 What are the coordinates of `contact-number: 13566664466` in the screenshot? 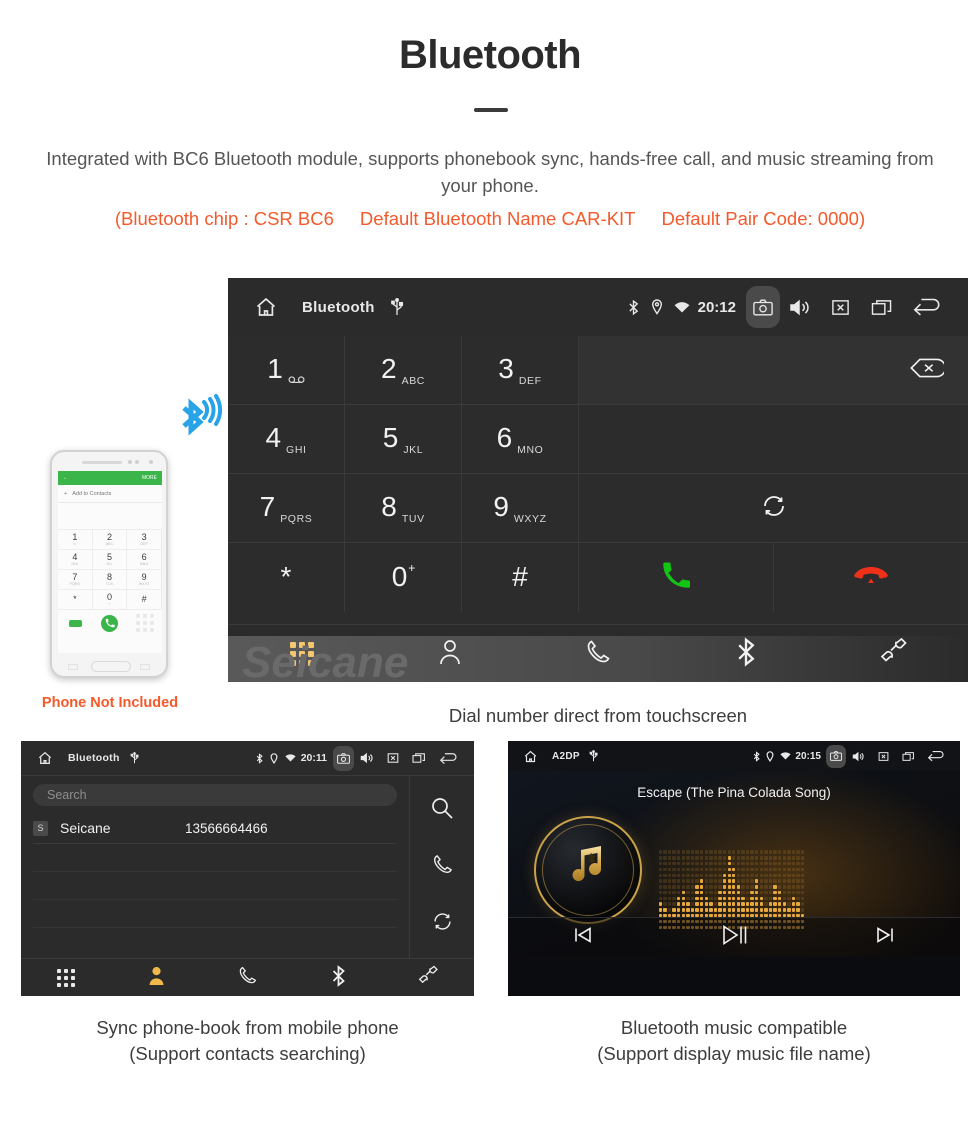 It's located at (226, 828).